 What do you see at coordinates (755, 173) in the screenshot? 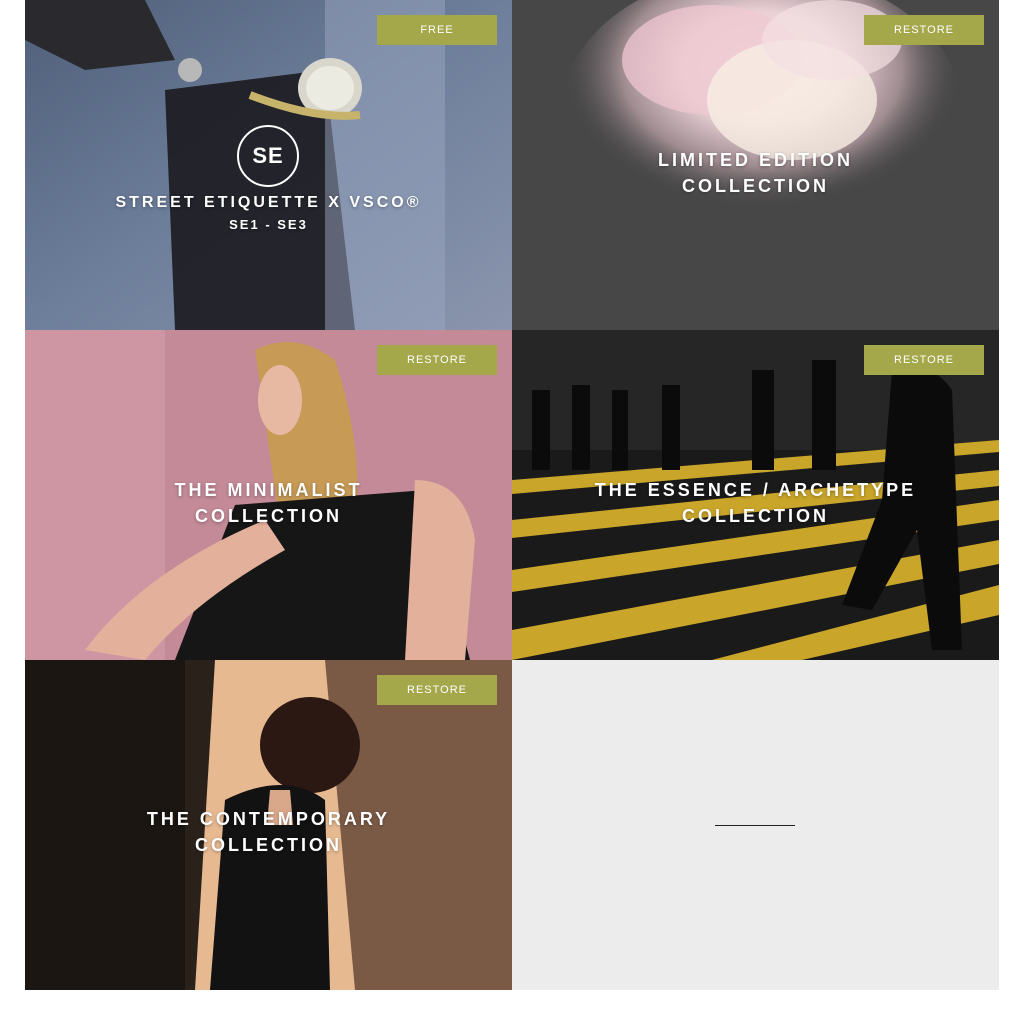
I see `collection-title: LIMITED EDITION COLLECTION` at bounding box center [755, 173].